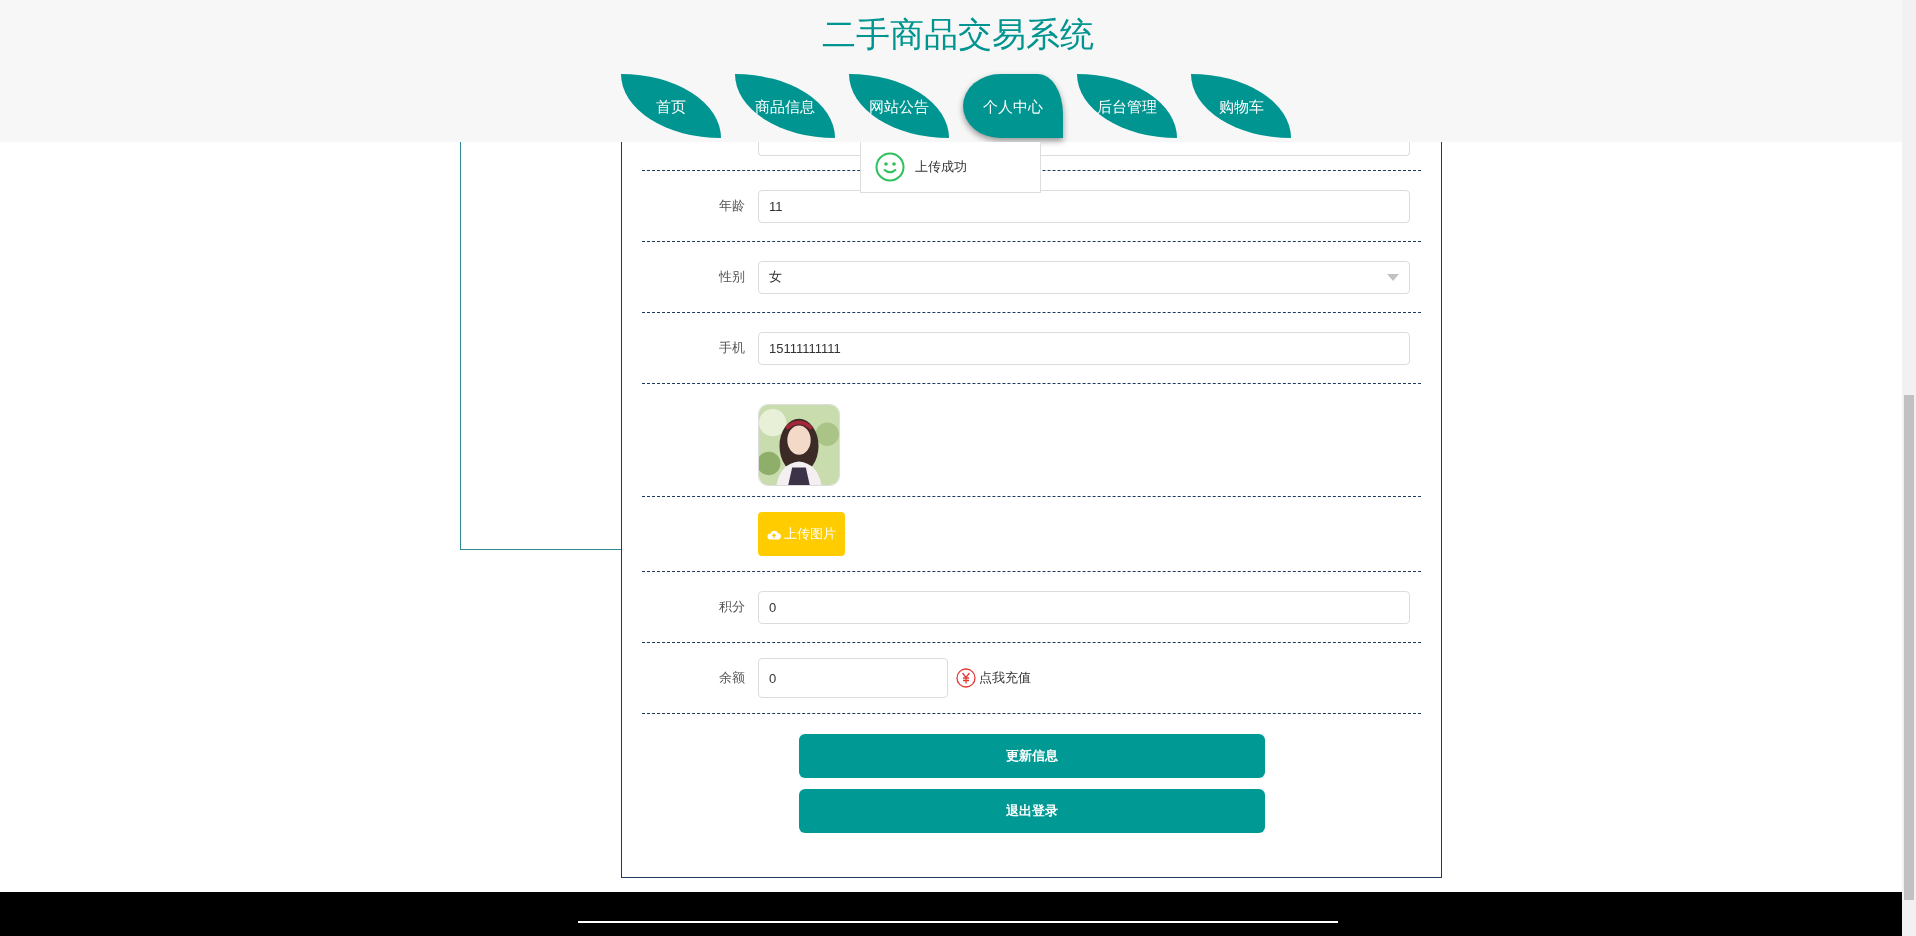 Image resolution: width=1916 pixels, height=936 pixels. I want to click on nav-tab: 商品信息, so click(785, 106).